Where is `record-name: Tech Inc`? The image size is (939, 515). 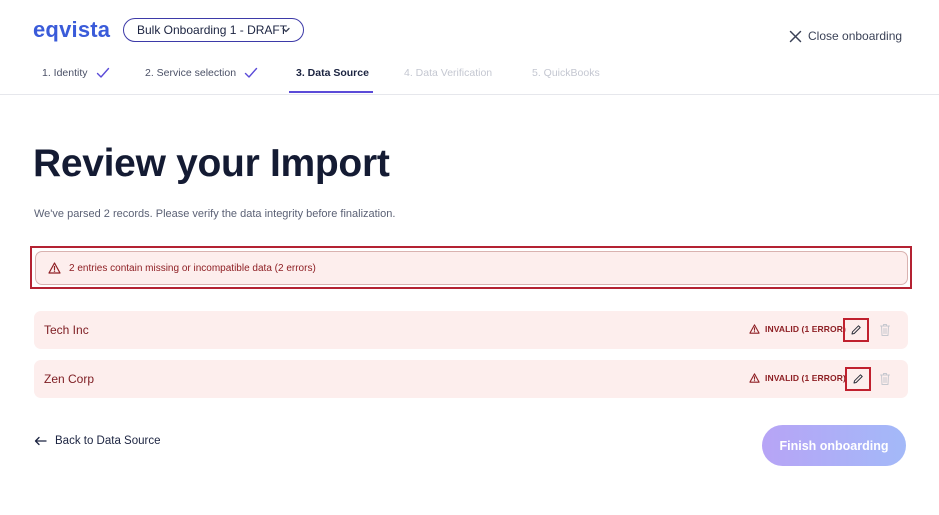
record-name: Tech Inc is located at coordinates (66, 330).